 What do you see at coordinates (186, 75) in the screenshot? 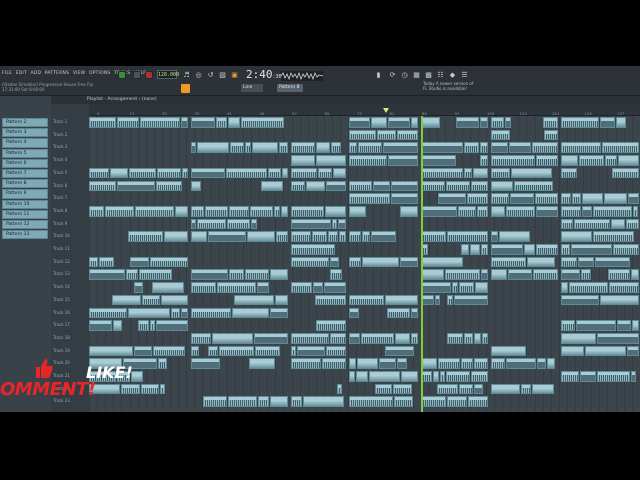
I see `metronome-icon: ♬` at bounding box center [186, 75].